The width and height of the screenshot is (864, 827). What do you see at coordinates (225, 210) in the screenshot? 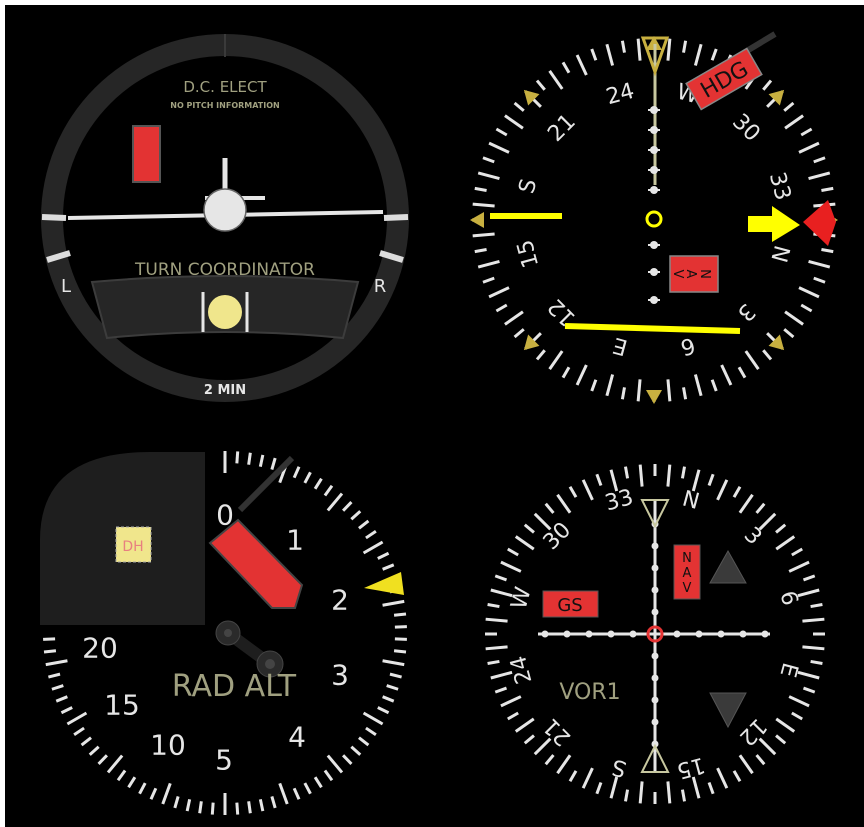
I see `tc-airplane-body` at bounding box center [225, 210].